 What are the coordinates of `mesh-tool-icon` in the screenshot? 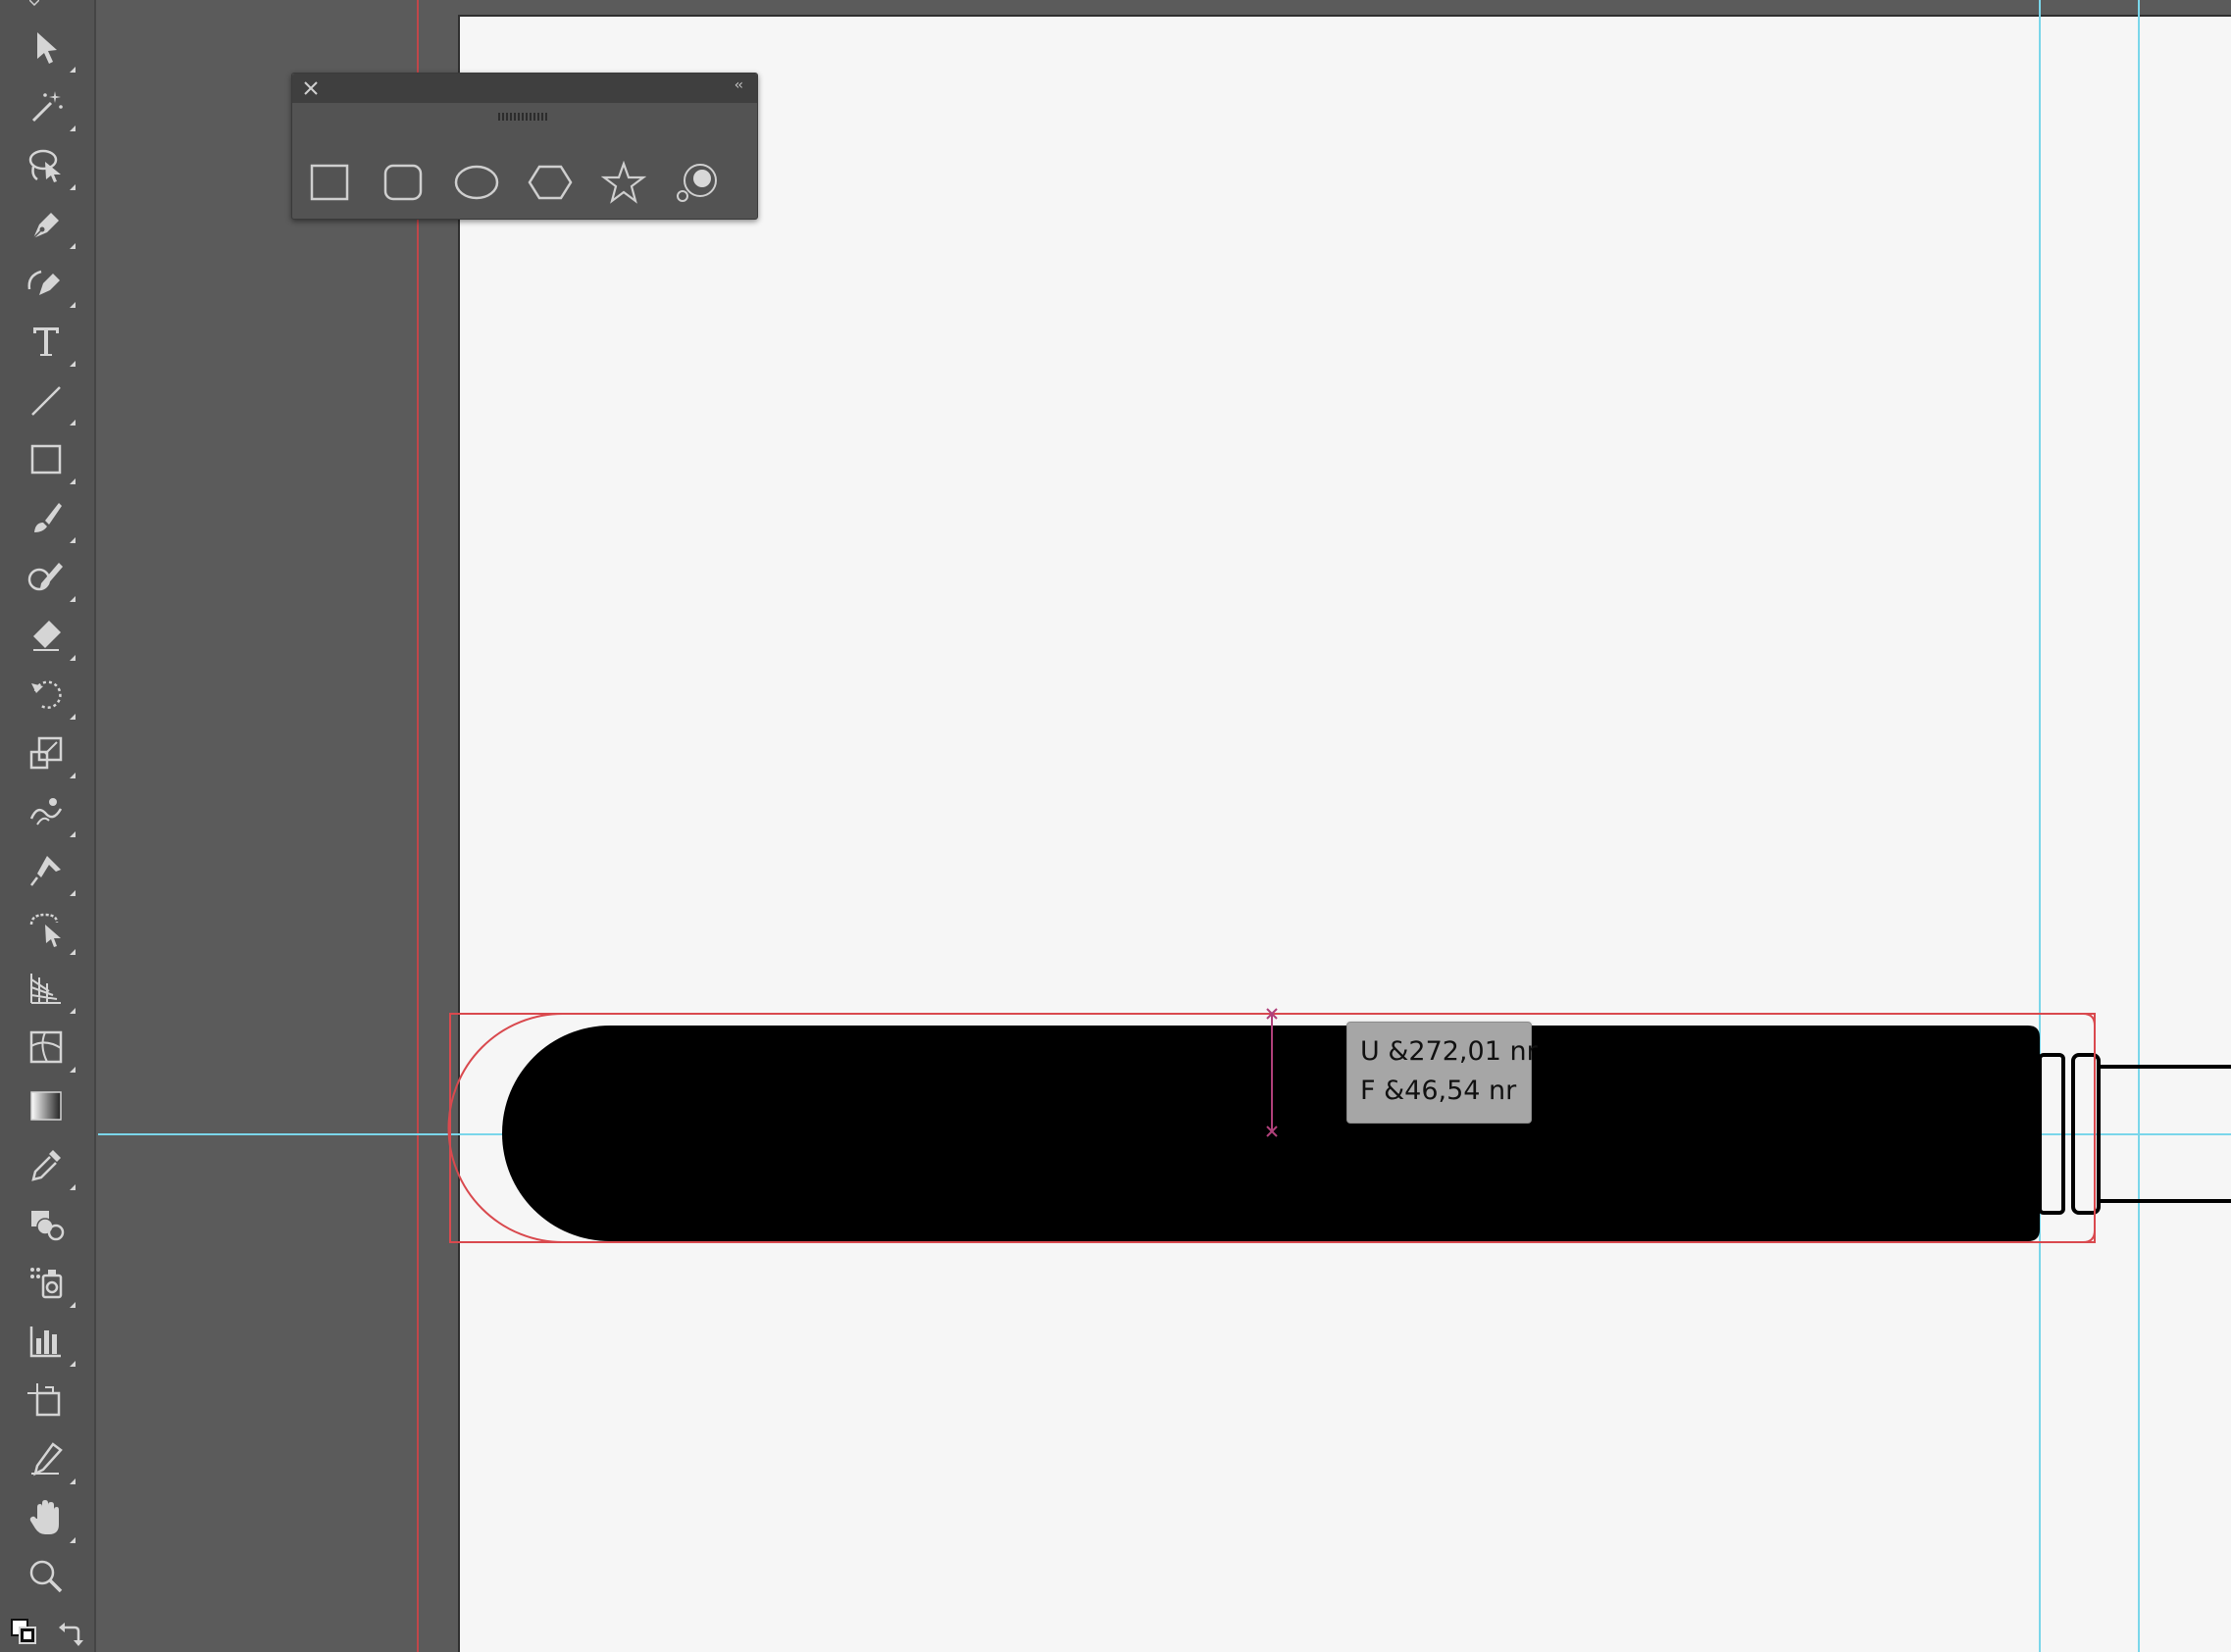 It's located at (46, 1047).